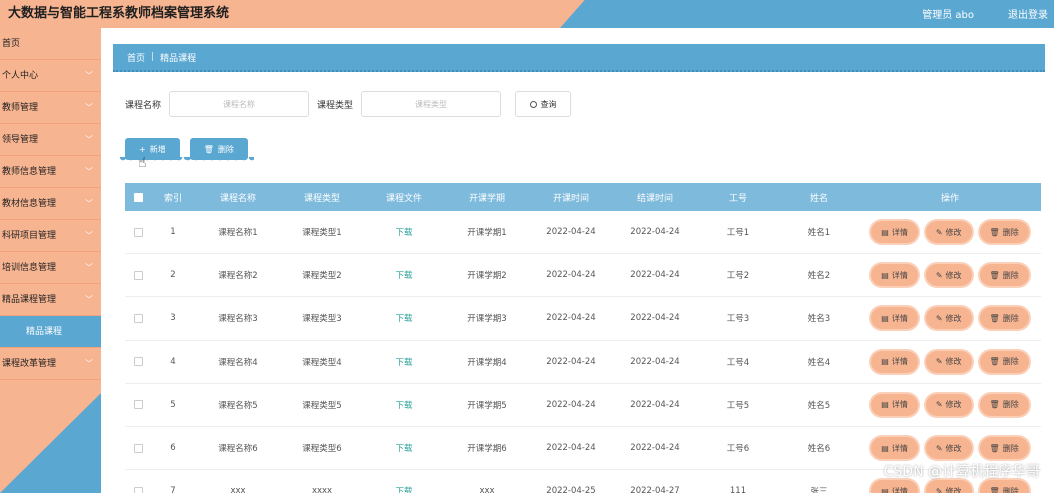  What do you see at coordinates (239, 104) in the screenshot?
I see `course-name-input` at bounding box center [239, 104].